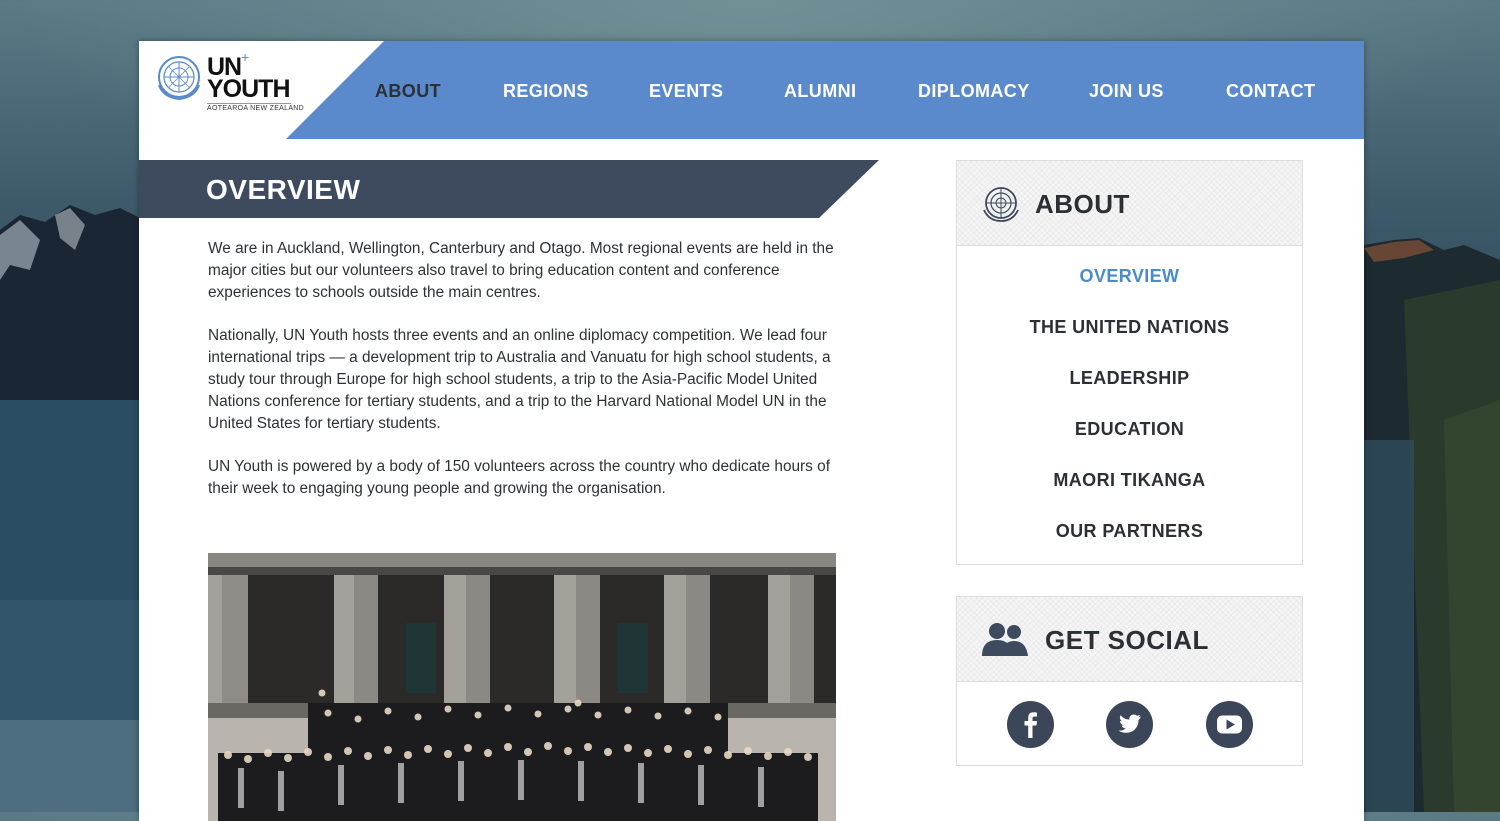 This screenshot has width=1500, height=821. I want to click on sidebar-link-leadership: LEADERSHIP, so click(1129, 378).